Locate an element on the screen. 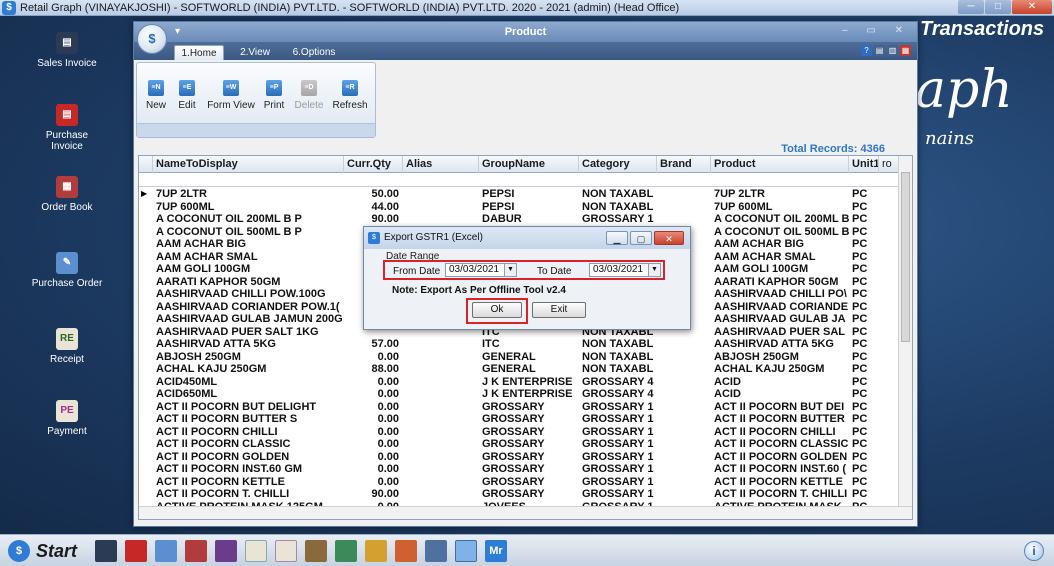 The height and width of the screenshot is (566, 1054). cell-name: ACT II POCORN BUTTER S is located at coordinates (248, 419).